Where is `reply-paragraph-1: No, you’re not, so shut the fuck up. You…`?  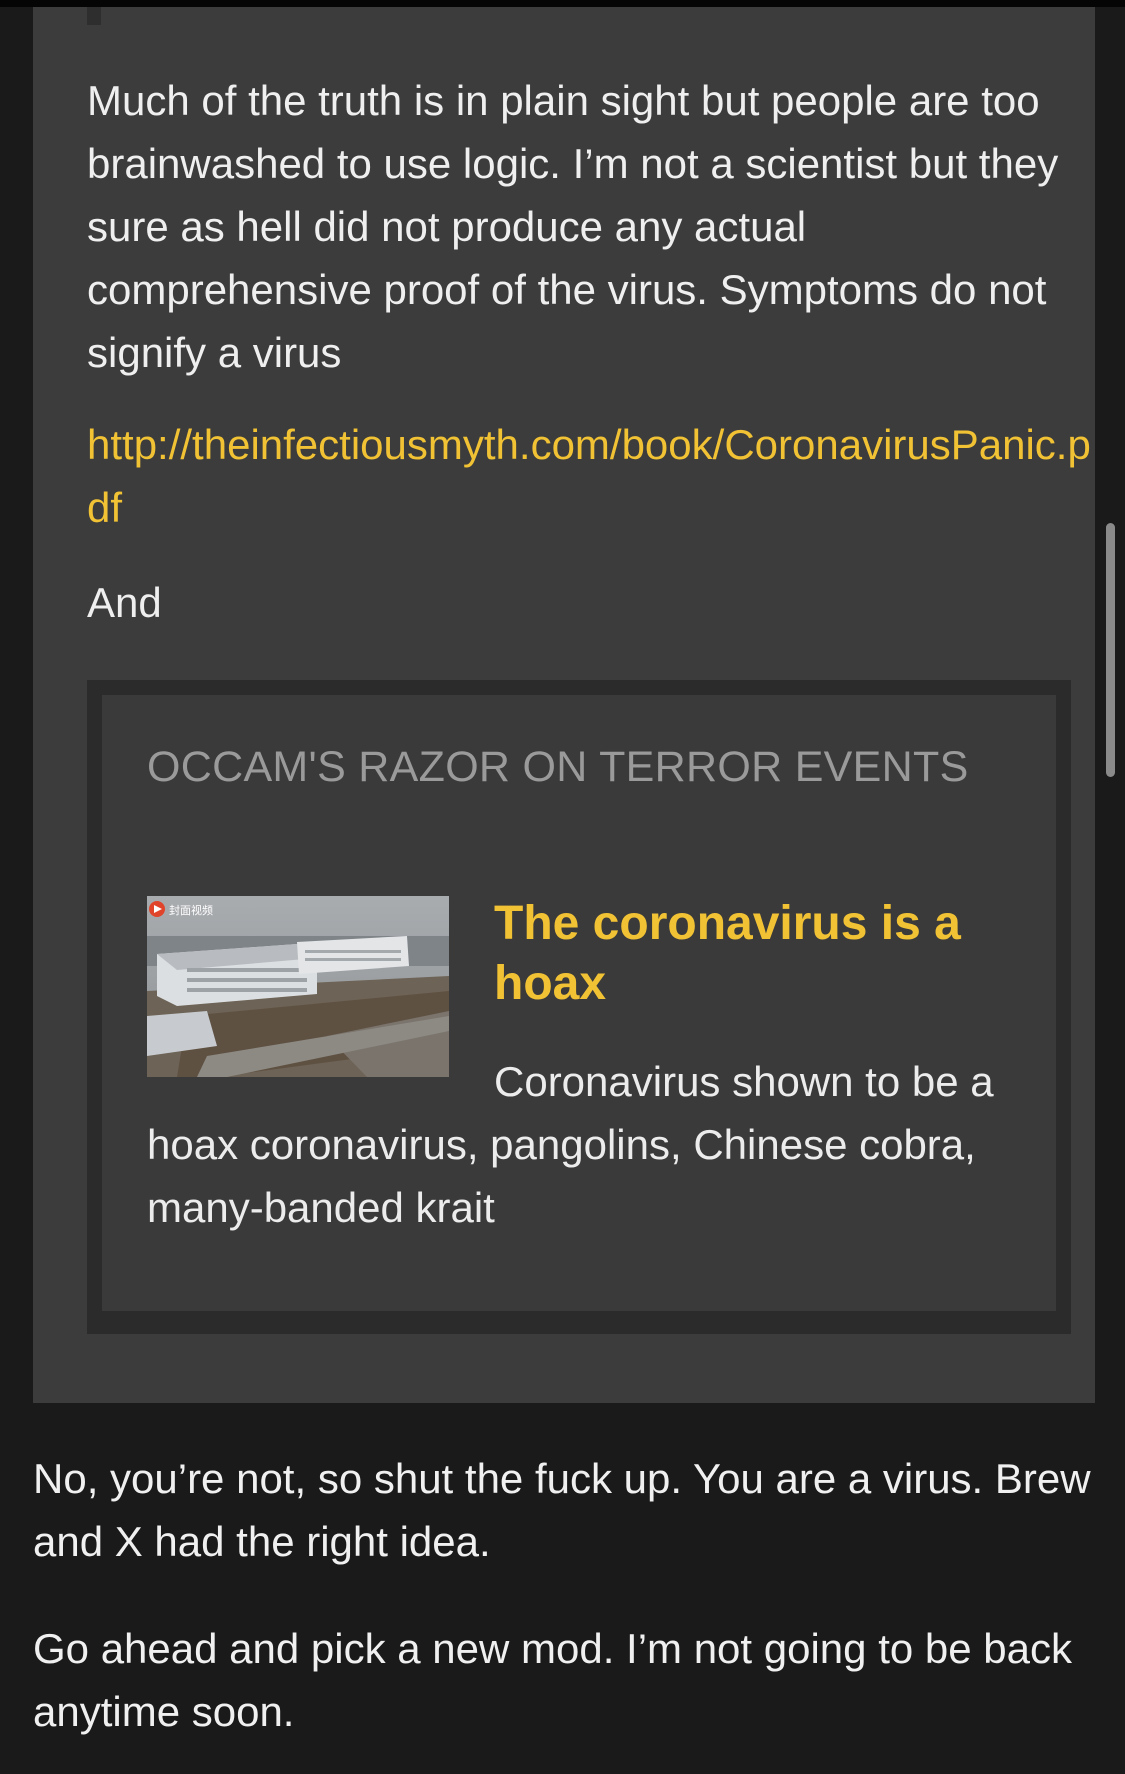 reply-paragraph-1: No, you’re not, so shut the fuck up. You… is located at coordinates (562, 1510).